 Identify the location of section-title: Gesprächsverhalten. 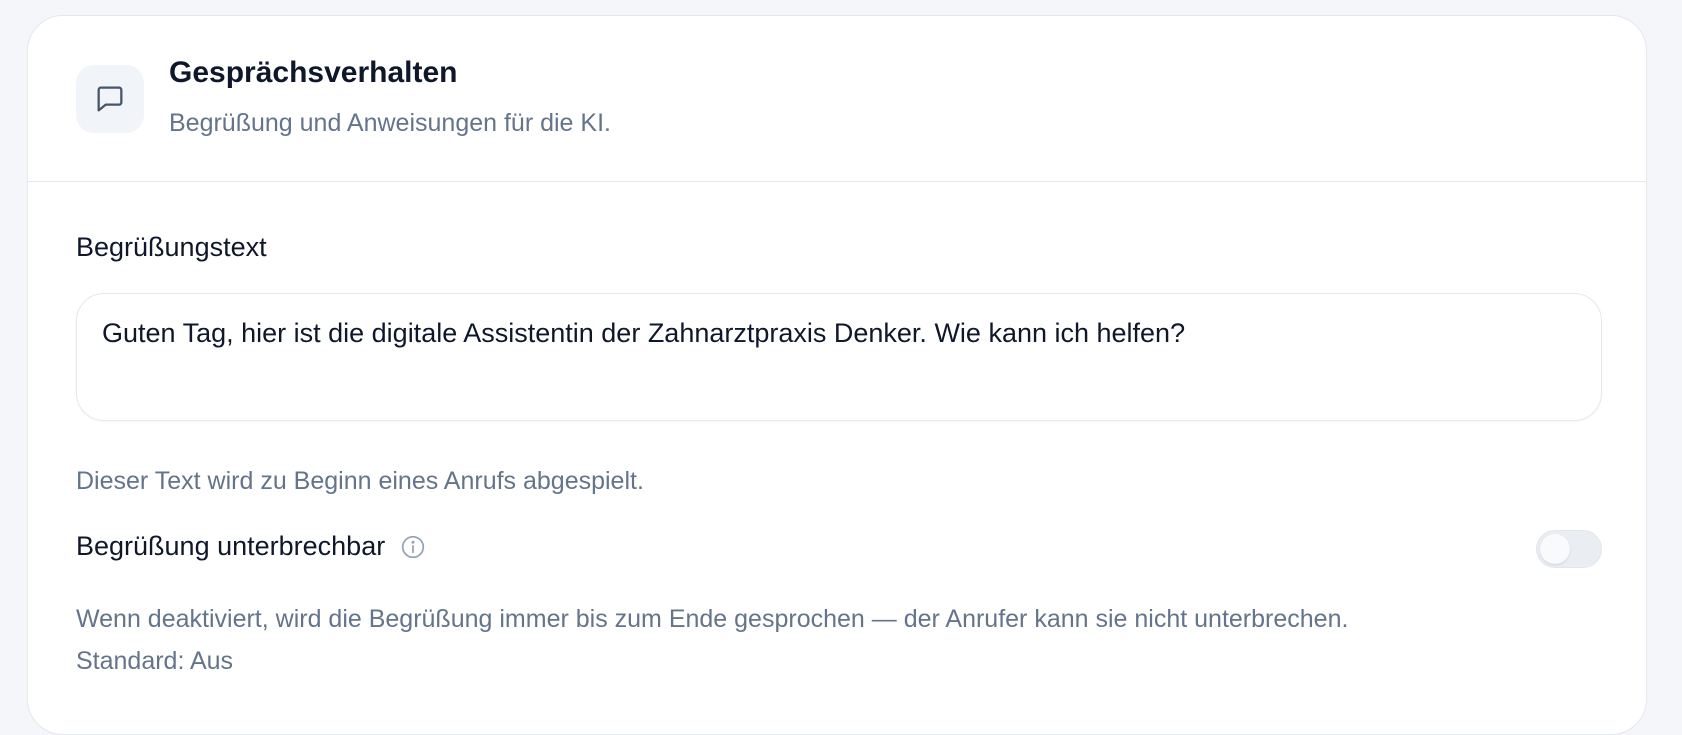
(313, 72).